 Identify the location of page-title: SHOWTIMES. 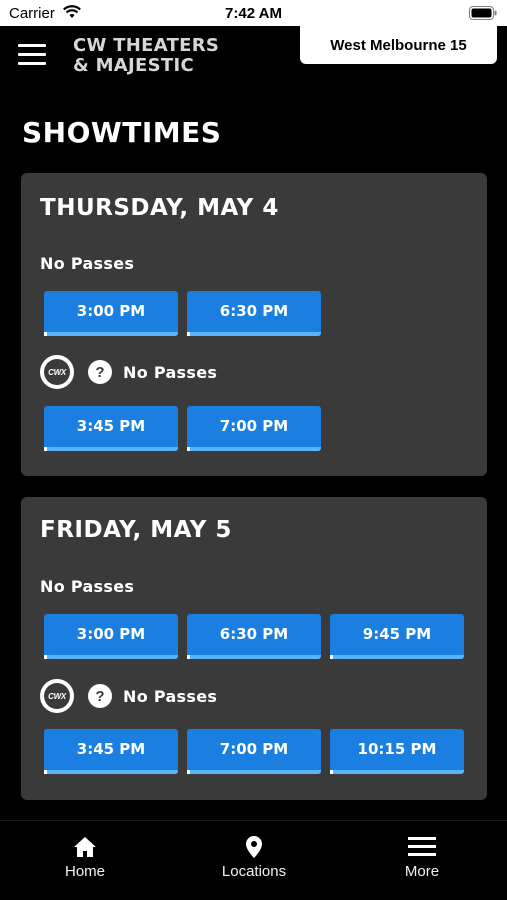
(122, 132).